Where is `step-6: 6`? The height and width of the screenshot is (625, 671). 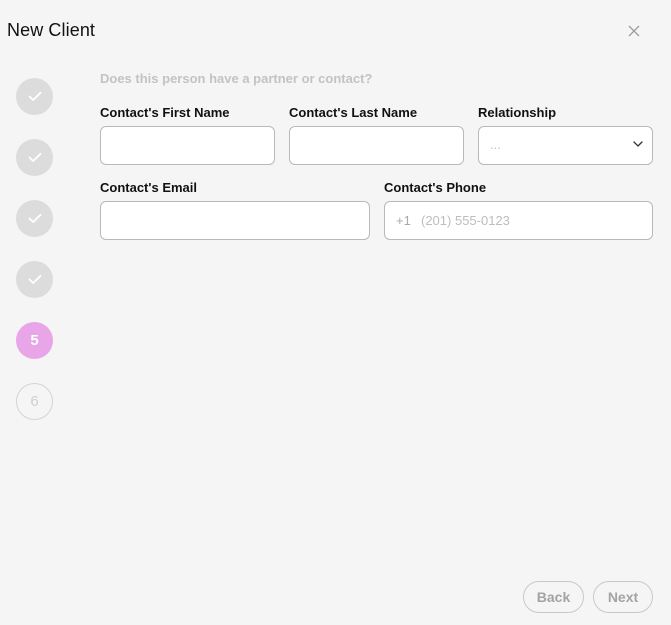
step-6: 6 is located at coordinates (34, 401).